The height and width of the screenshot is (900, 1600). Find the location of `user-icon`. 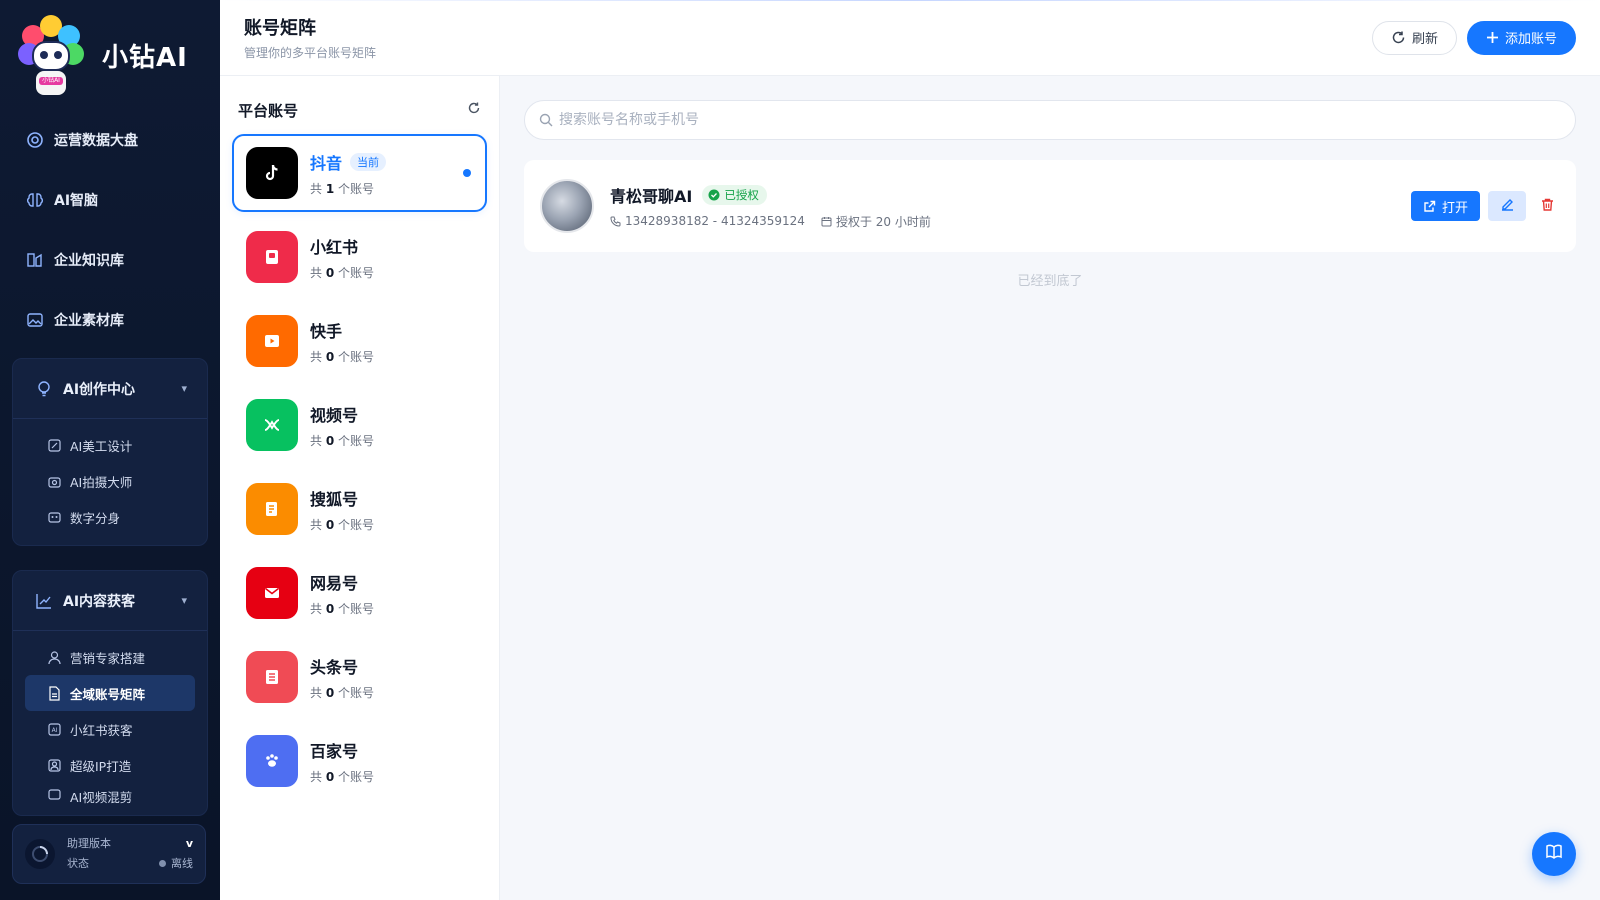

user-icon is located at coordinates (54, 657).